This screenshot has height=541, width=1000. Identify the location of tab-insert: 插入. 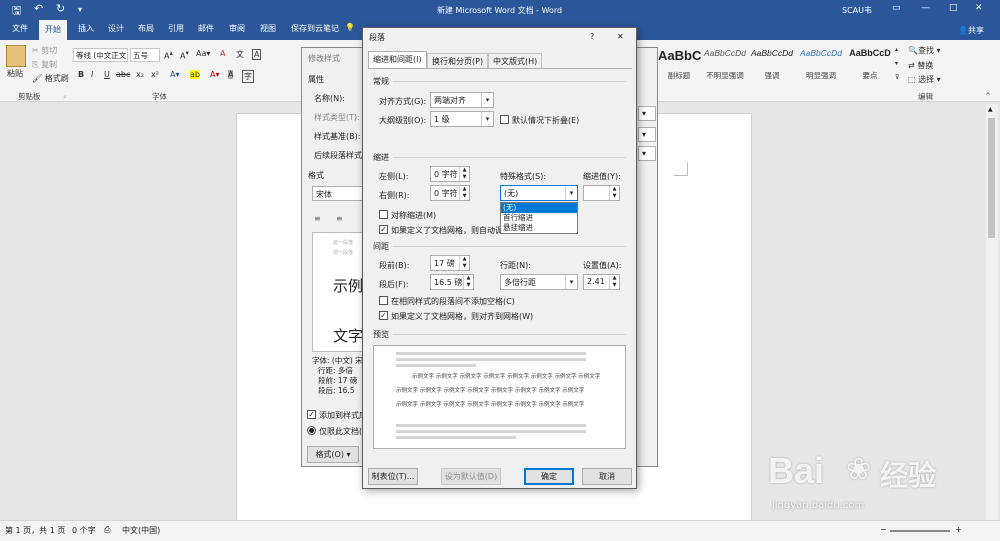
(86, 28).